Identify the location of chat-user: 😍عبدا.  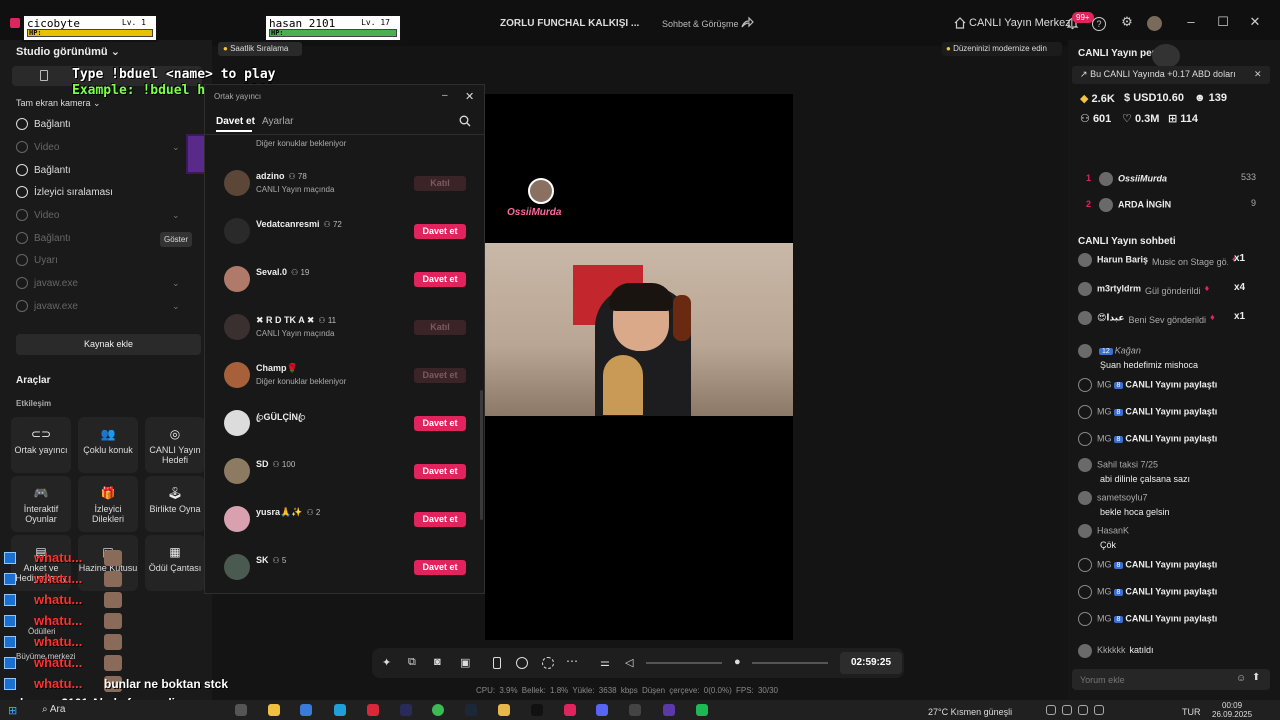
(1111, 317).